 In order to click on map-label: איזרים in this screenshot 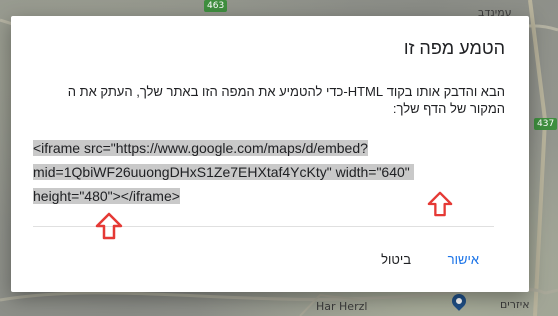, I will do `click(515, 304)`.